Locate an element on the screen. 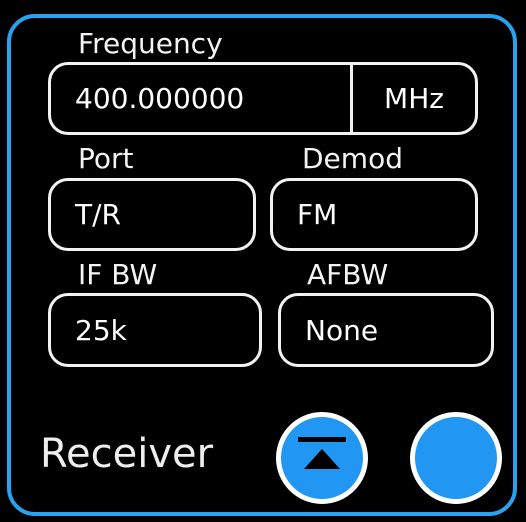 Image resolution: width=526 pixels, height=522 pixels. collapse-button is located at coordinates (322, 458).